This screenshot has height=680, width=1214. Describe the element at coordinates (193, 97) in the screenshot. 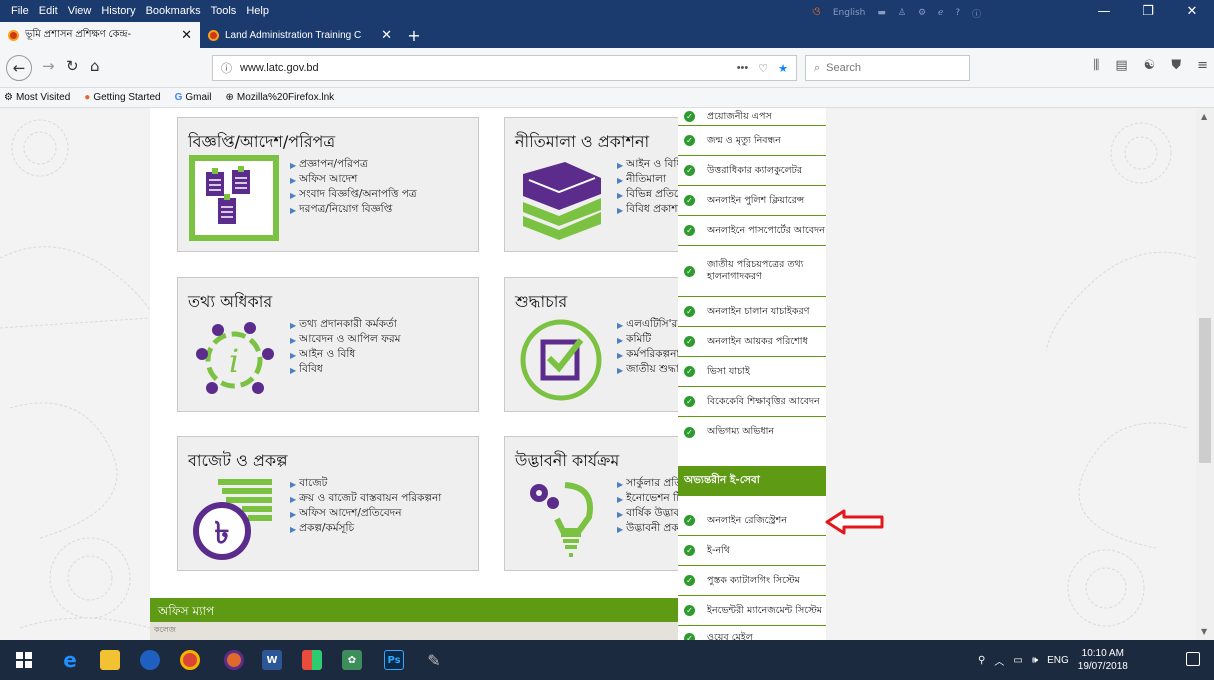

I see `bookmark-gmail: G Gmail` at that location.